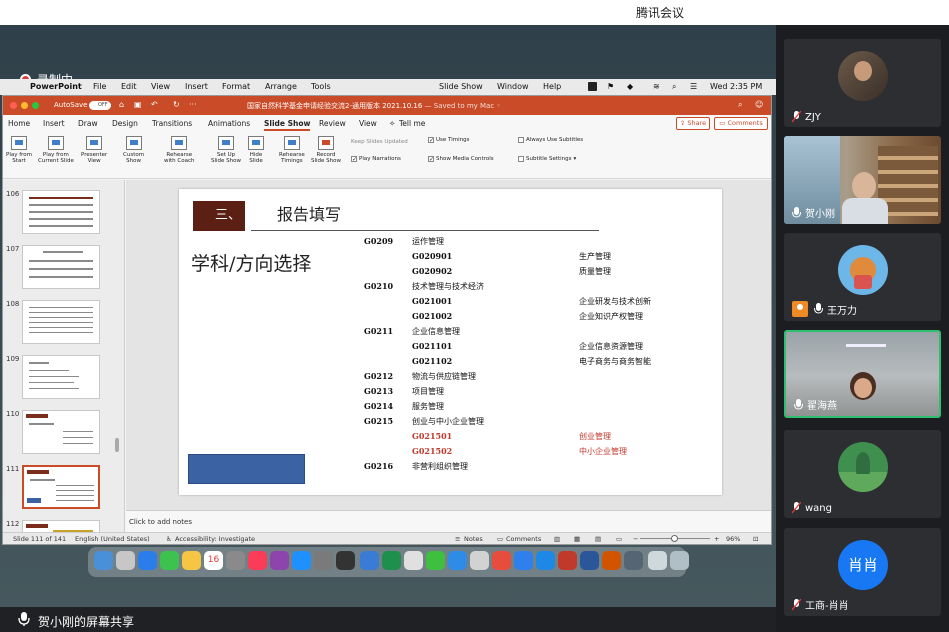  What do you see at coordinates (279, 560) in the screenshot?
I see `podcasts-icon` at bounding box center [279, 560].